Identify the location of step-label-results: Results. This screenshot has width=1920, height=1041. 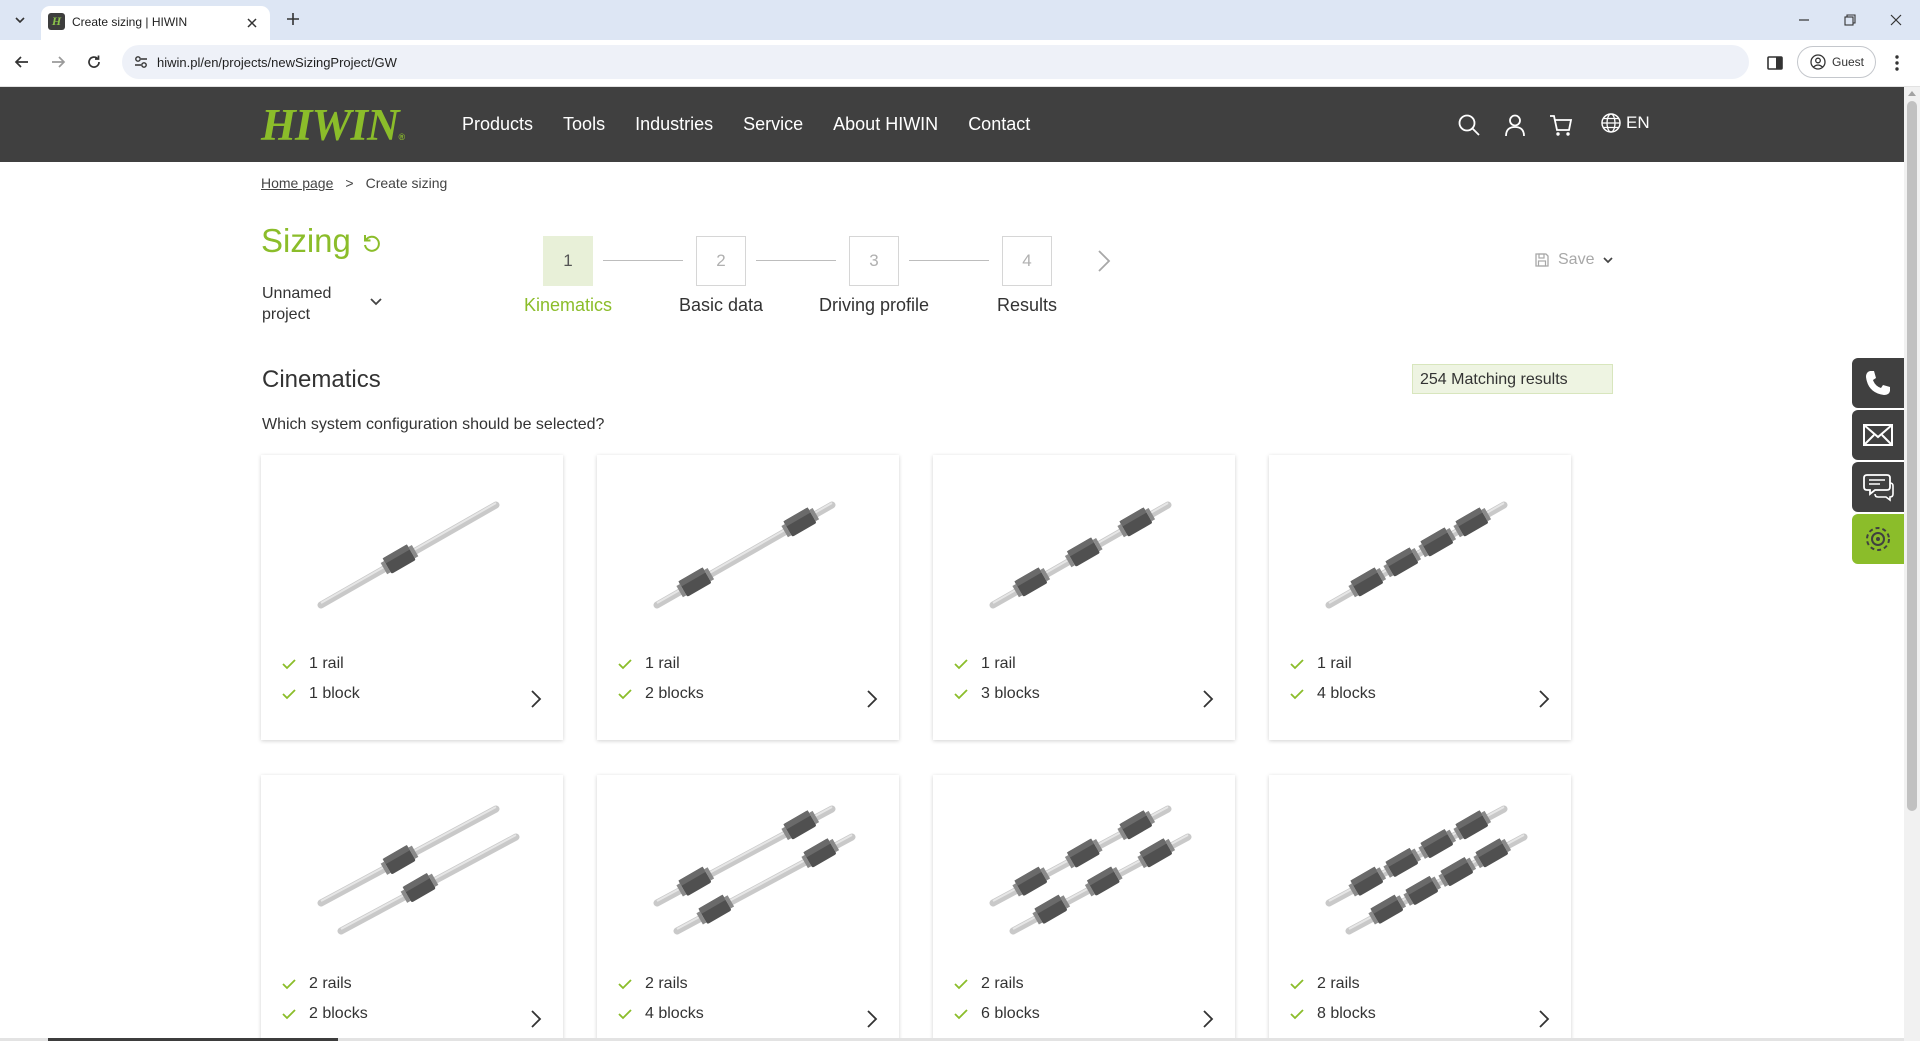
(1027, 305).